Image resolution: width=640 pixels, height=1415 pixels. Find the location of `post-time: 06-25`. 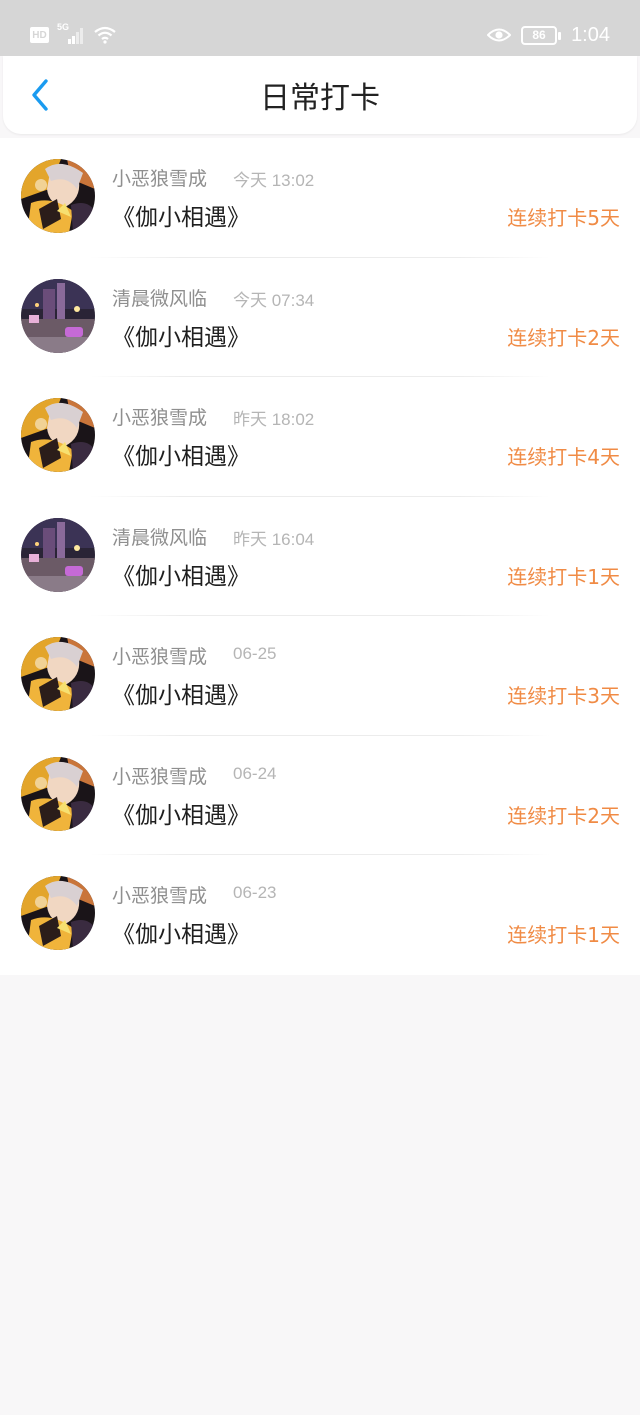

post-time: 06-25 is located at coordinates (255, 653).